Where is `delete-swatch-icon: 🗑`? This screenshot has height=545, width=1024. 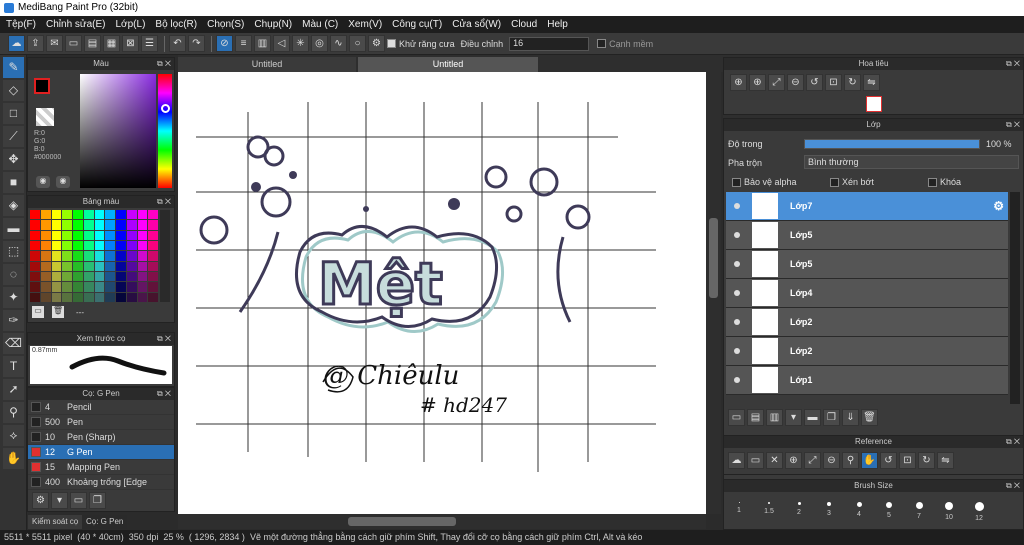 delete-swatch-icon: 🗑 is located at coordinates (58, 312).